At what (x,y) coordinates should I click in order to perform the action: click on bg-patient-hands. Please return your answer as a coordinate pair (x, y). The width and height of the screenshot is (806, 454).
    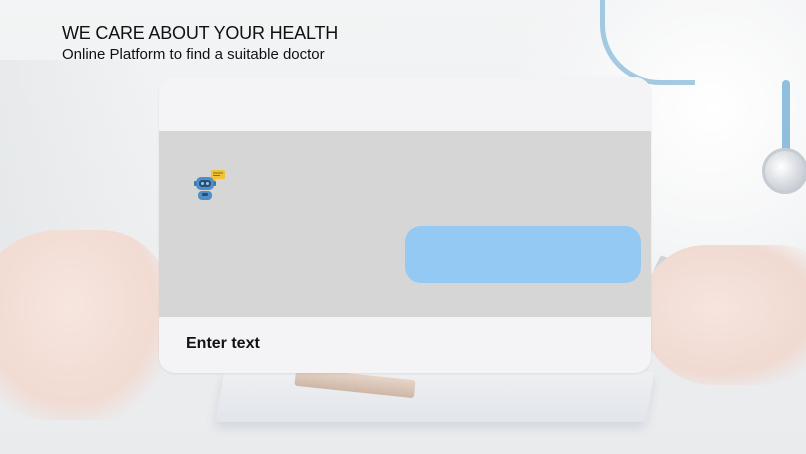
    Looking at the image, I should click on (85, 325).